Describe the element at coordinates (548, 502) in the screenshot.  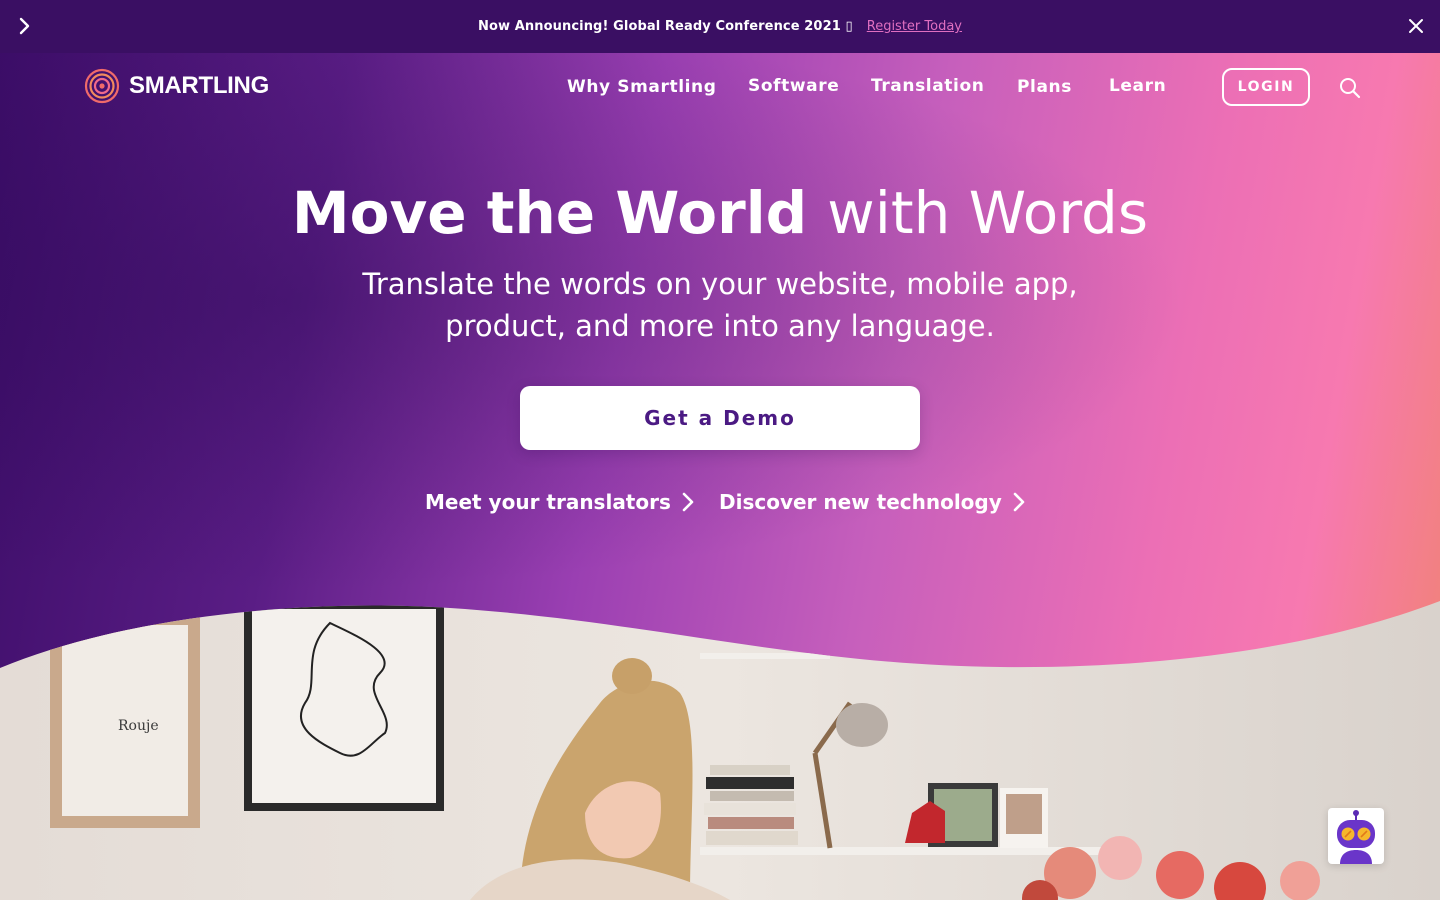
I see `meet-translators-label: Meet your translators` at that location.